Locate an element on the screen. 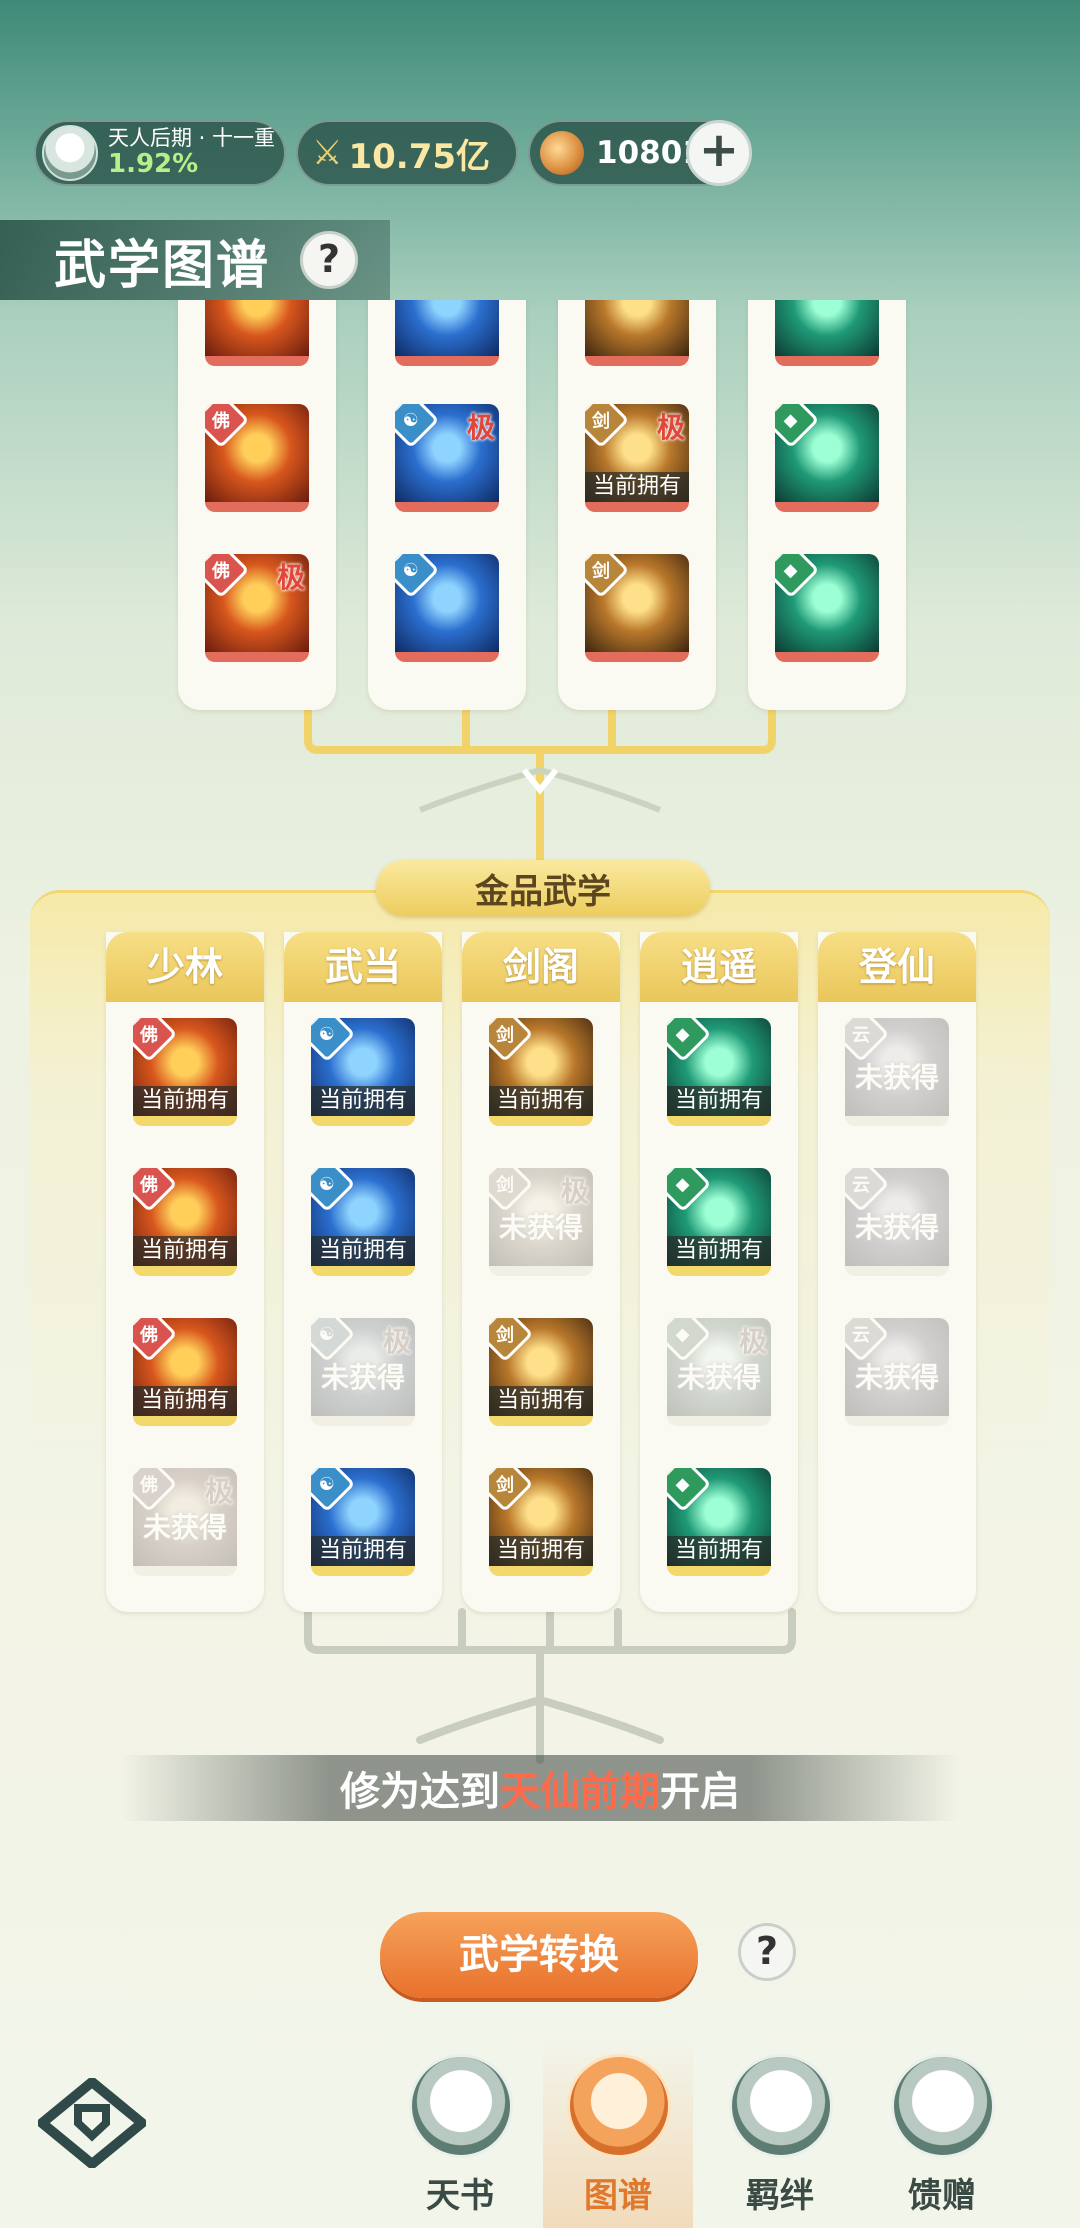 This screenshot has width=1080, height=2228. page-title: 武学图谱 is located at coordinates (162, 265).